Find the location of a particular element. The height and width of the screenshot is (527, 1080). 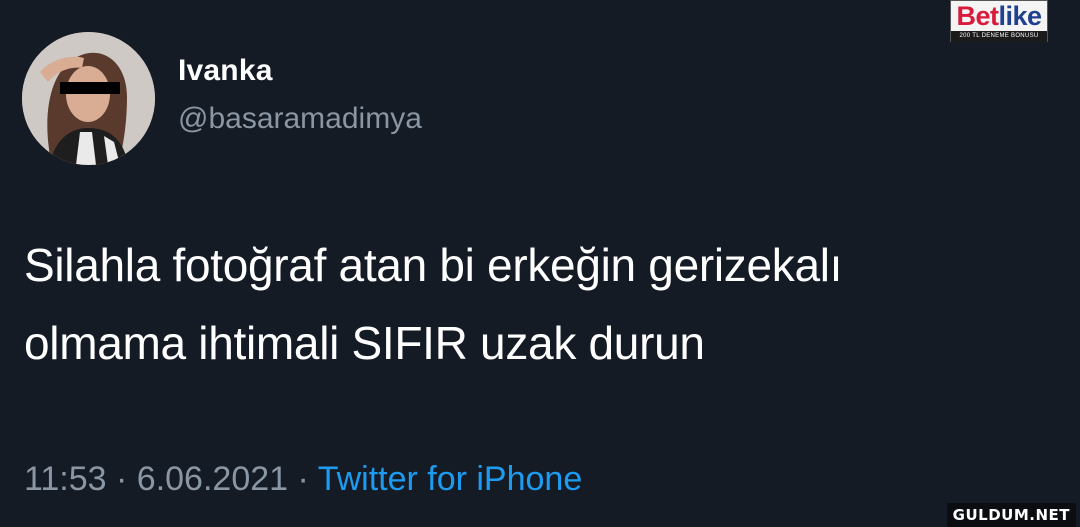

avatar is located at coordinates (88, 98).